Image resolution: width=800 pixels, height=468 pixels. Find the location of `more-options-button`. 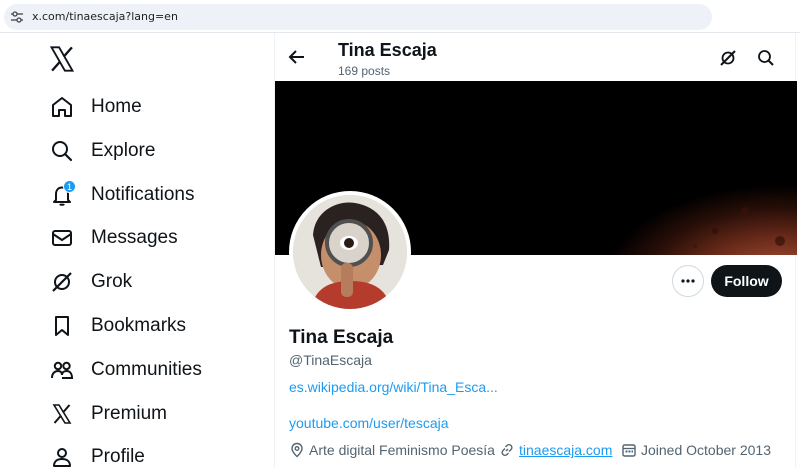

more-options-button is located at coordinates (688, 281).